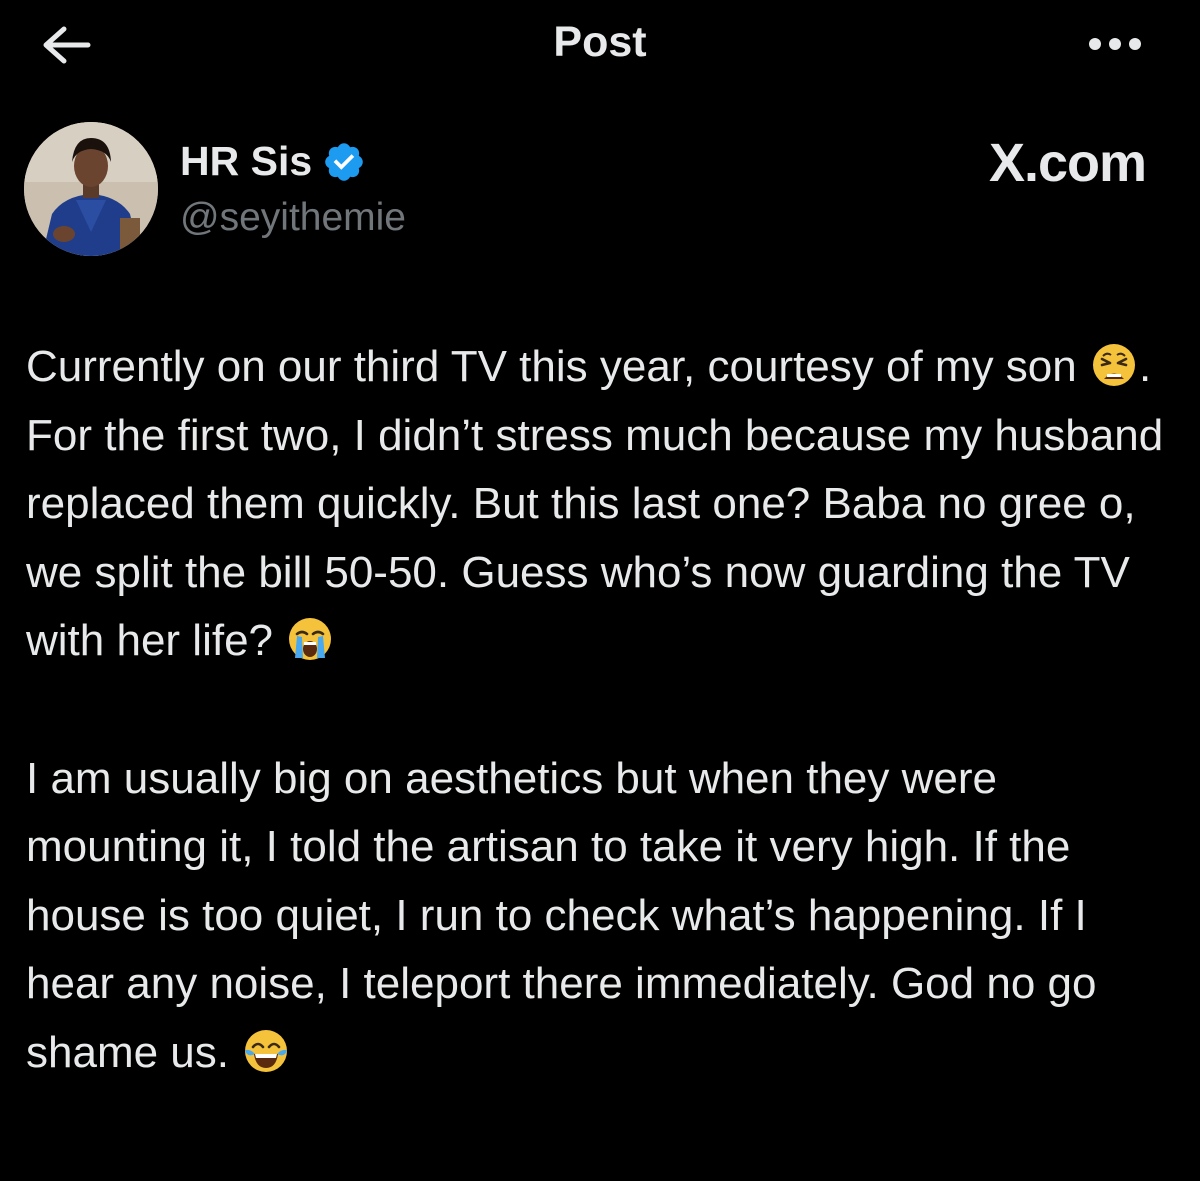 The width and height of the screenshot is (1200, 1181). What do you see at coordinates (266, 1050) in the screenshot?
I see `face-with-tears-of-joy-emoji` at bounding box center [266, 1050].